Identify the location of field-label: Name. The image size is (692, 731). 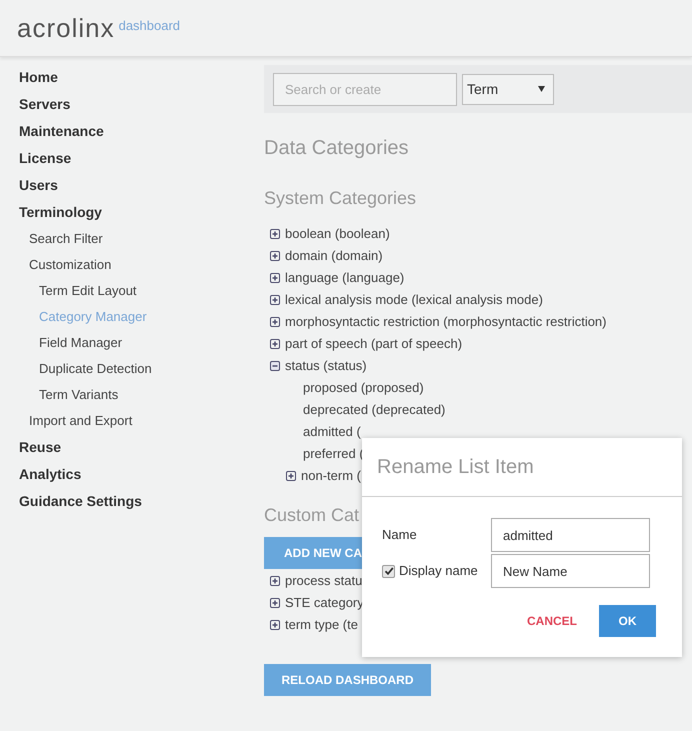
(399, 535).